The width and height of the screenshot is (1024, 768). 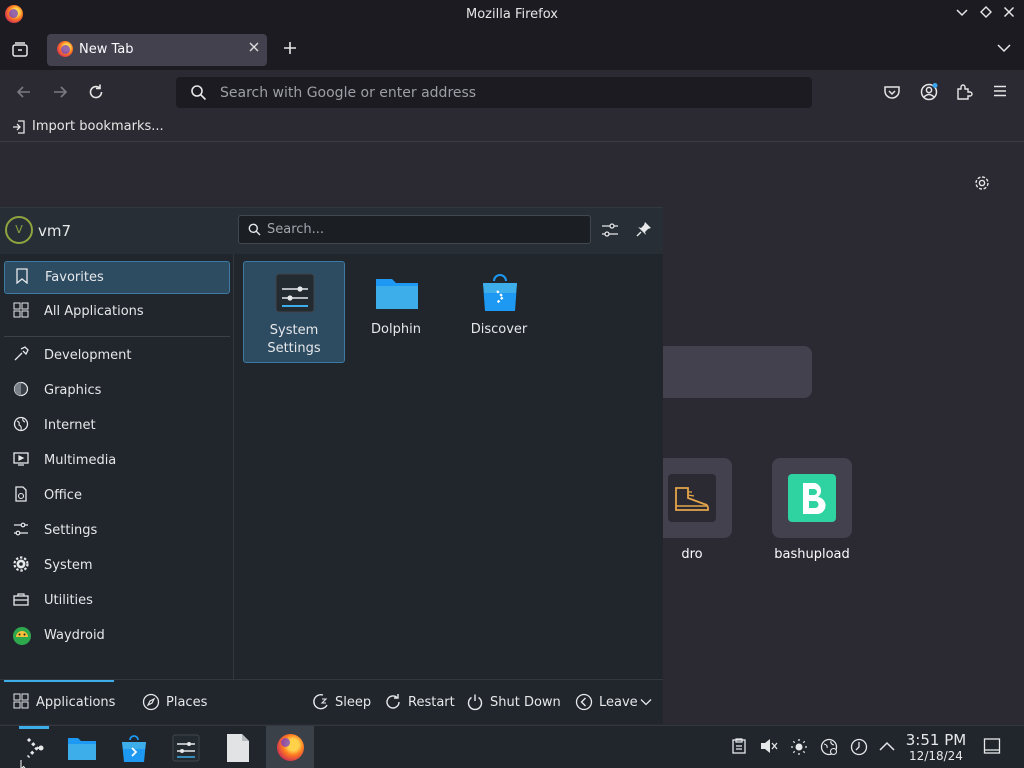 What do you see at coordinates (769, 747) in the screenshot?
I see `volume-muted-icon` at bounding box center [769, 747].